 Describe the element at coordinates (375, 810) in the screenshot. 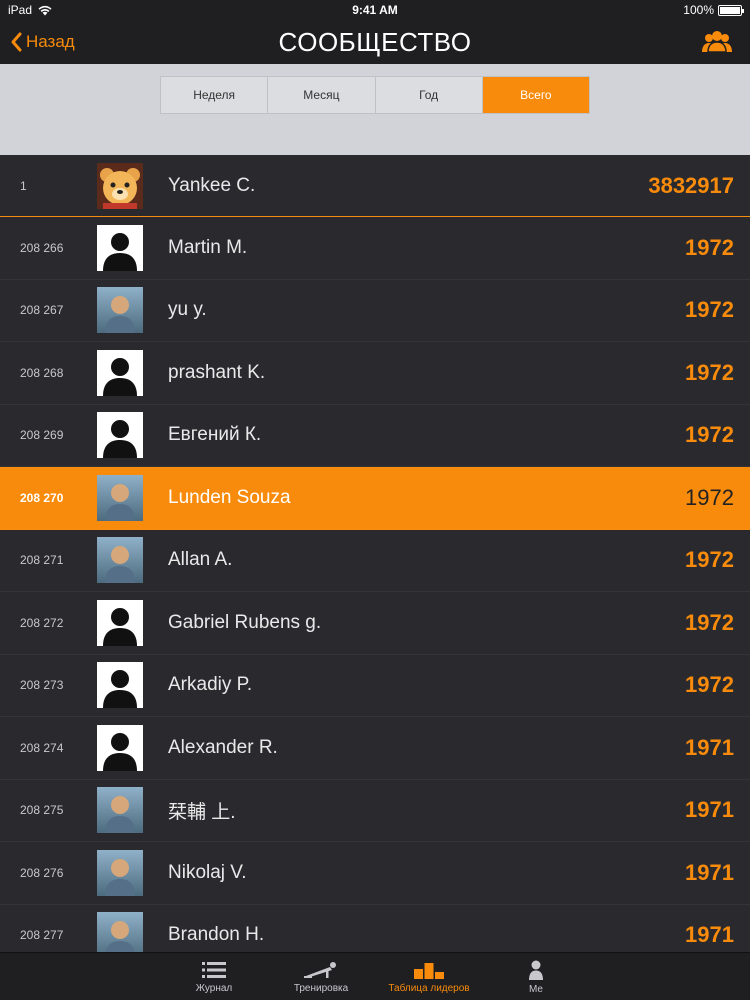

I see `leaderboard-row: 208 275 栞輔 上. 1971` at that location.